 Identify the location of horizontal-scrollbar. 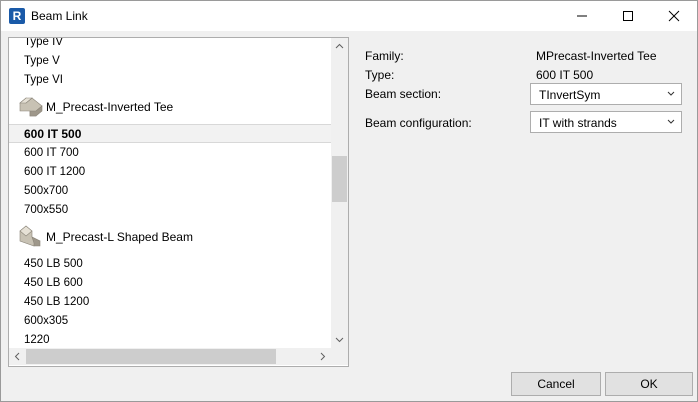
(170, 356).